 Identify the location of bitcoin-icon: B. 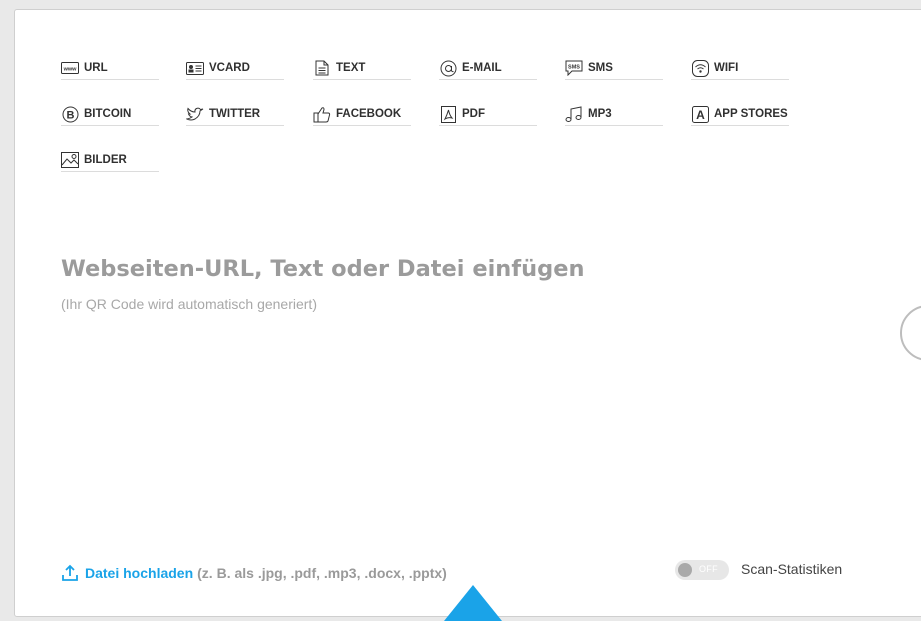
(70, 114).